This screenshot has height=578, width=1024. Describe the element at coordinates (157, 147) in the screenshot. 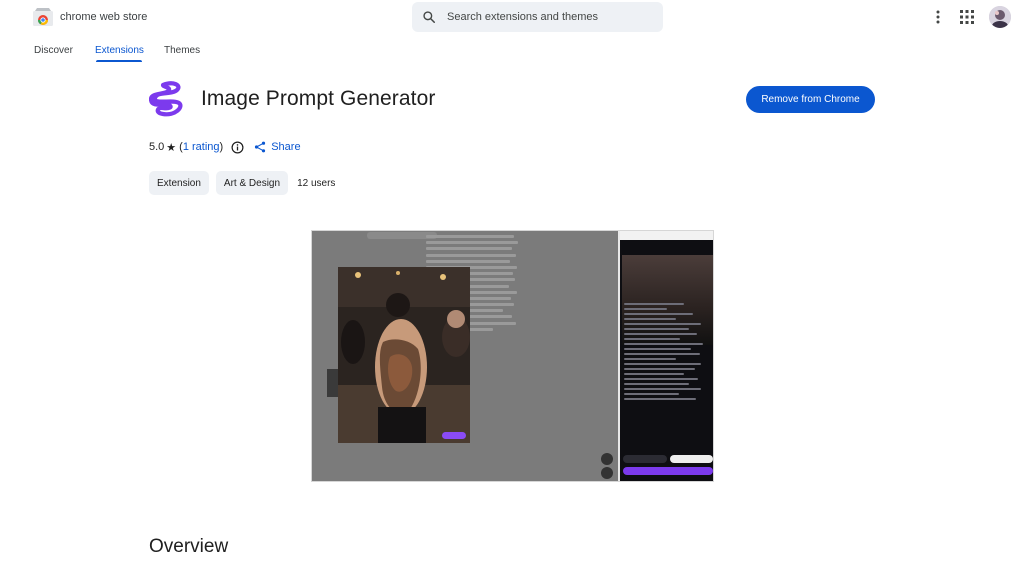

I see `rating-value: 5.0` at that location.